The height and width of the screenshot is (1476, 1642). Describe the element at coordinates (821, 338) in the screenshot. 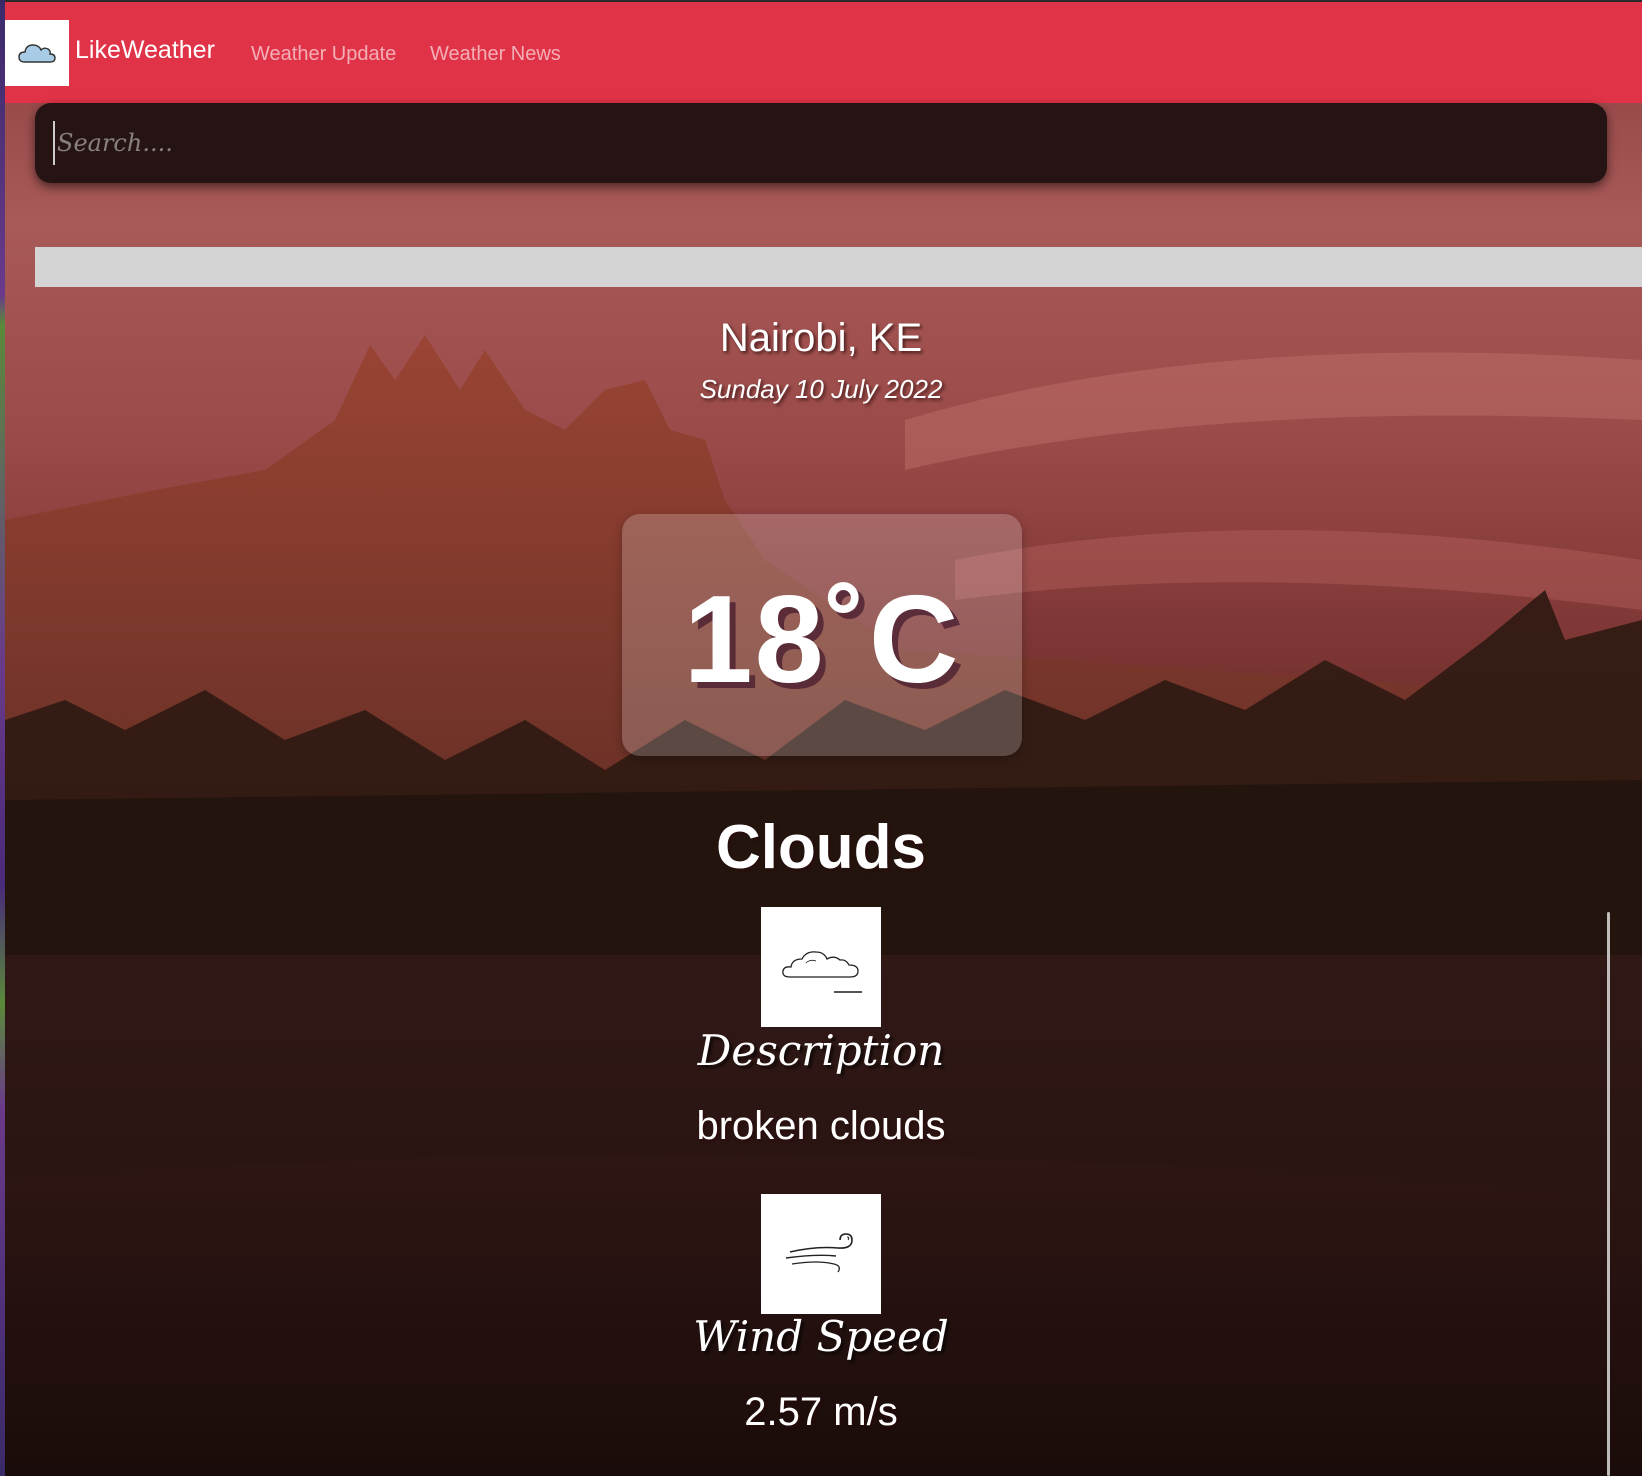

I see `location-title: Nairobi, KE` at that location.